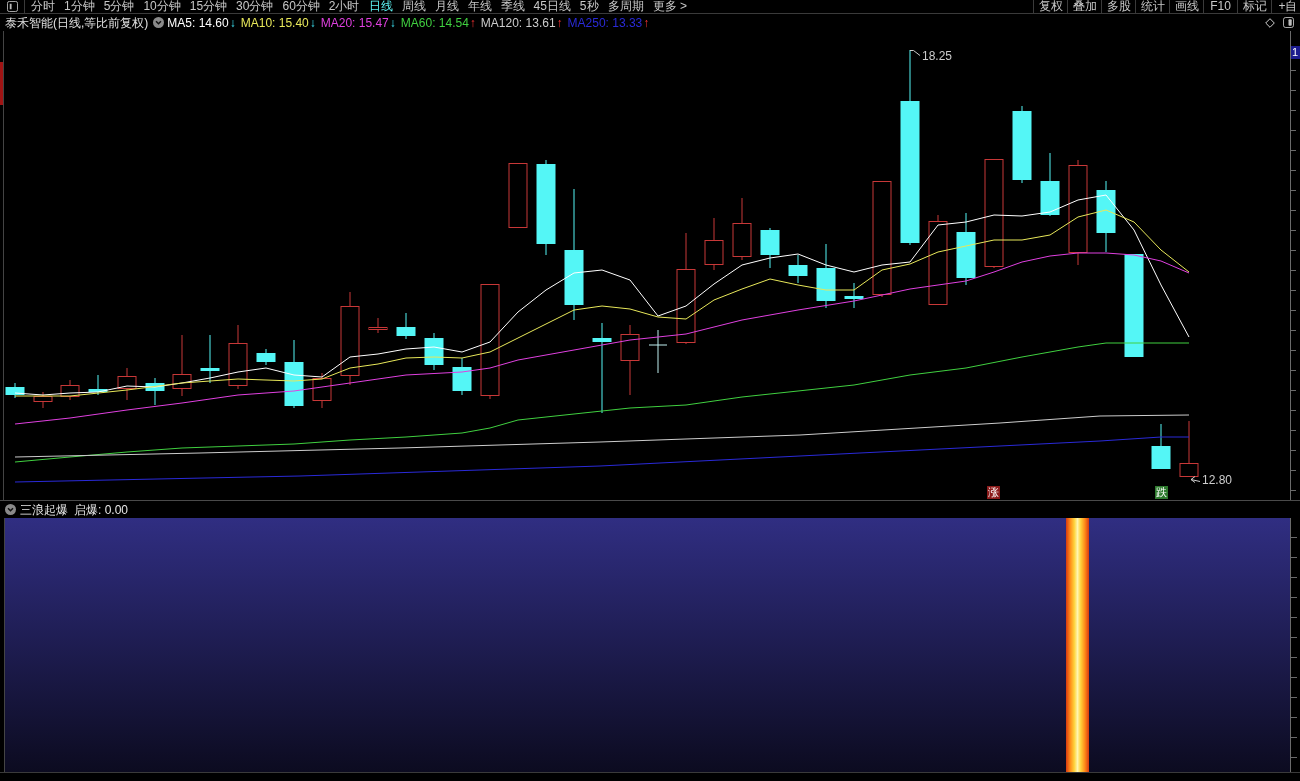 The width and height of the screenshot is (1300, 781). I want to click on period-tab: 10分钟, so click(162, 6).